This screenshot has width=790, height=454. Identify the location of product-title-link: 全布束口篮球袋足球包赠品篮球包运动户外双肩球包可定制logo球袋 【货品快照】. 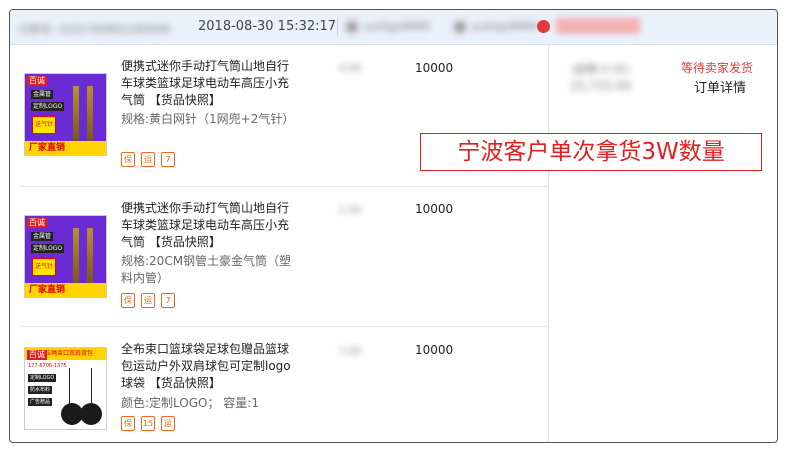
(209, 366).